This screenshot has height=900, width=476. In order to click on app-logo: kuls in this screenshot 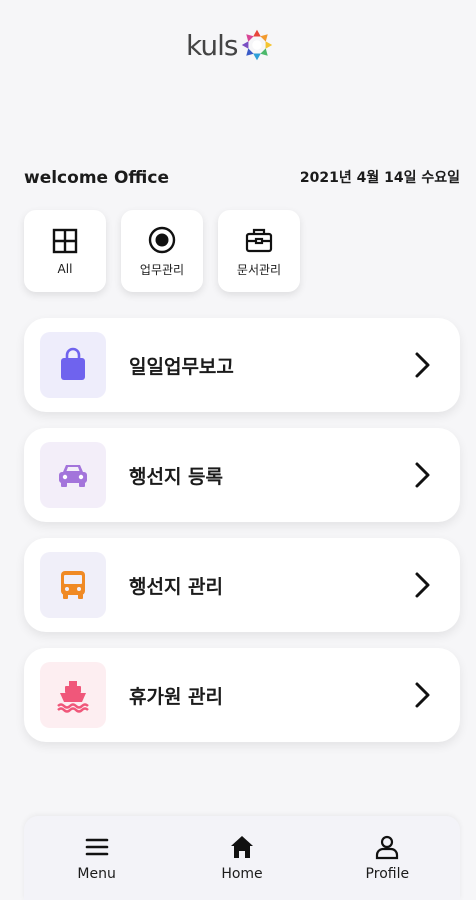, I will do `click(231, 45)`.